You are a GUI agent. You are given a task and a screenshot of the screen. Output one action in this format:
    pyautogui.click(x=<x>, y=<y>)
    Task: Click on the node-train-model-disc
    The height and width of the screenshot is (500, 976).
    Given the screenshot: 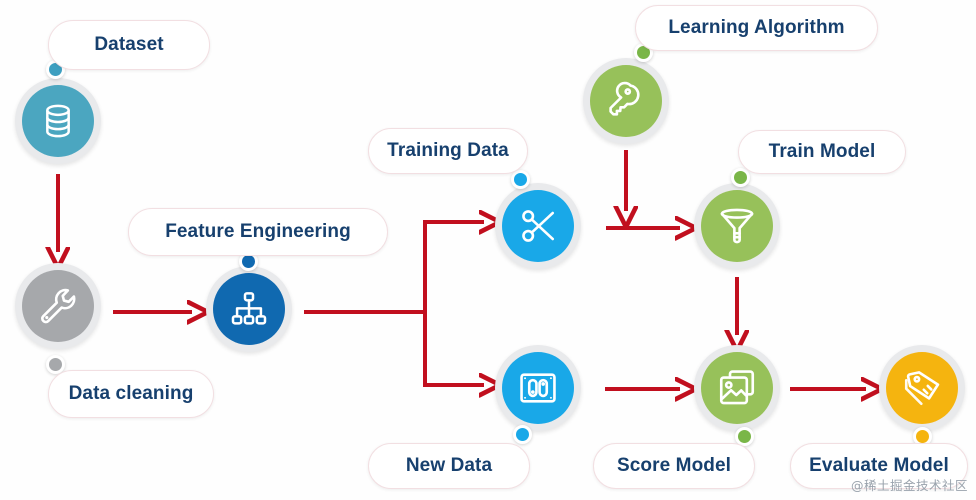 What is the action you would take?
    pyautogui.click(x=737, y=226)
    